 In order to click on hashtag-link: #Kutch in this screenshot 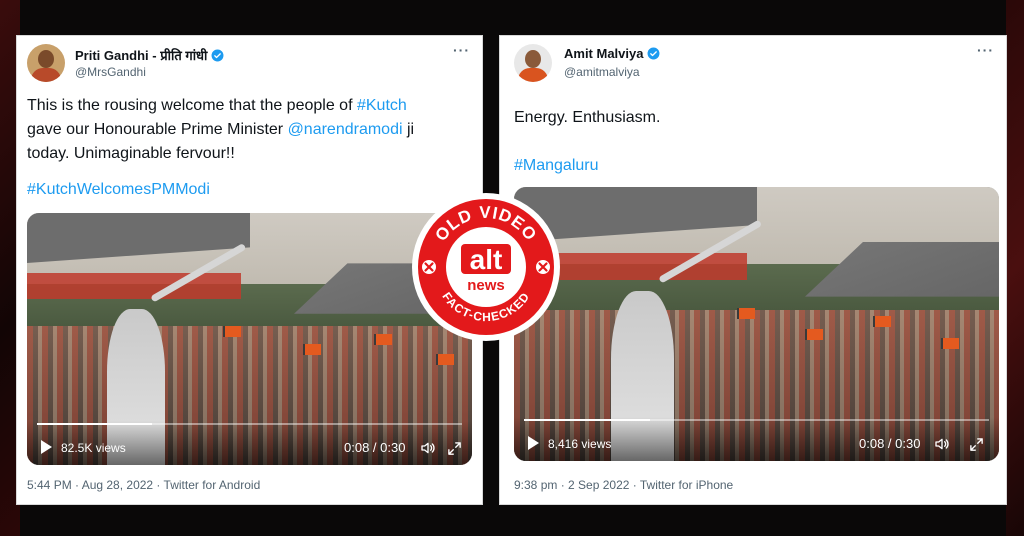, I will do `click(382, 105)`.